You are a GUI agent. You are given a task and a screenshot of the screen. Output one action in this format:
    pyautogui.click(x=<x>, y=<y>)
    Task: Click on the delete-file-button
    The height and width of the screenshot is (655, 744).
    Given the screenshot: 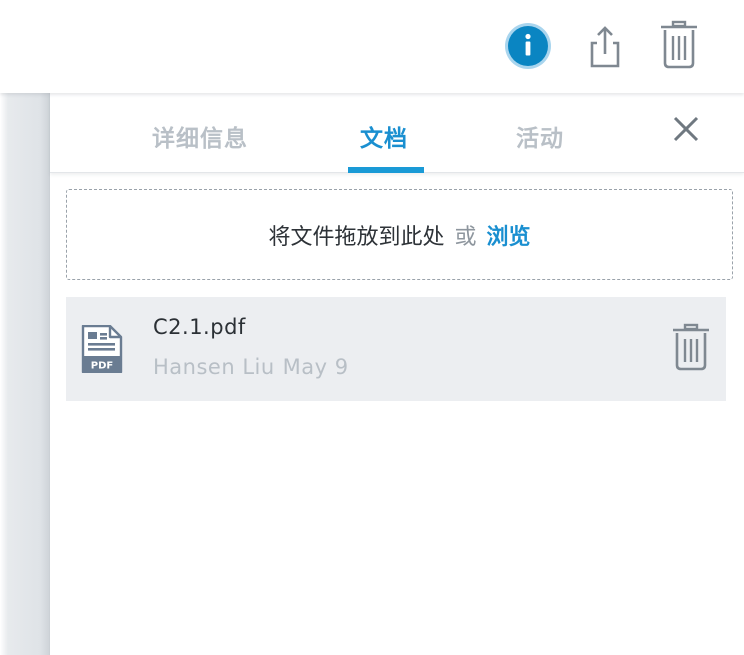 What is the action you would take?
    pyautogui.click(x=691, y=348)
    